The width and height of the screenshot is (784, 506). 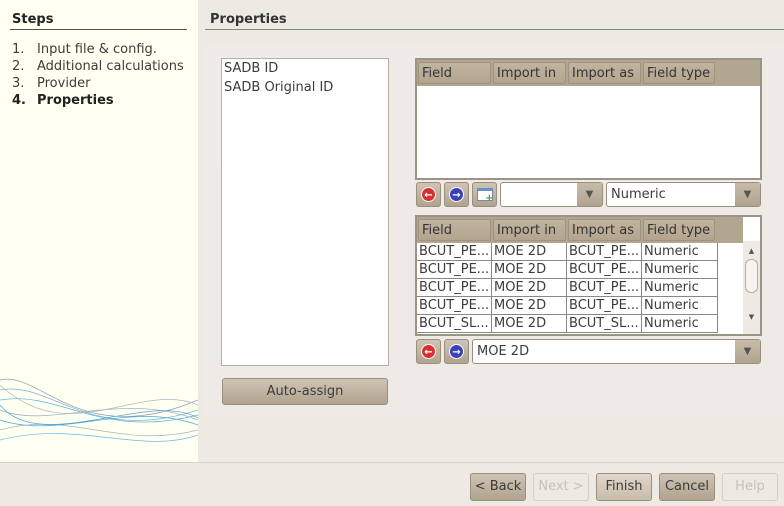 What do you see at coordinates (751, 317) in the screenshot?
I see `scroll-down-icon: ▼` at bounding box center [751, 317].